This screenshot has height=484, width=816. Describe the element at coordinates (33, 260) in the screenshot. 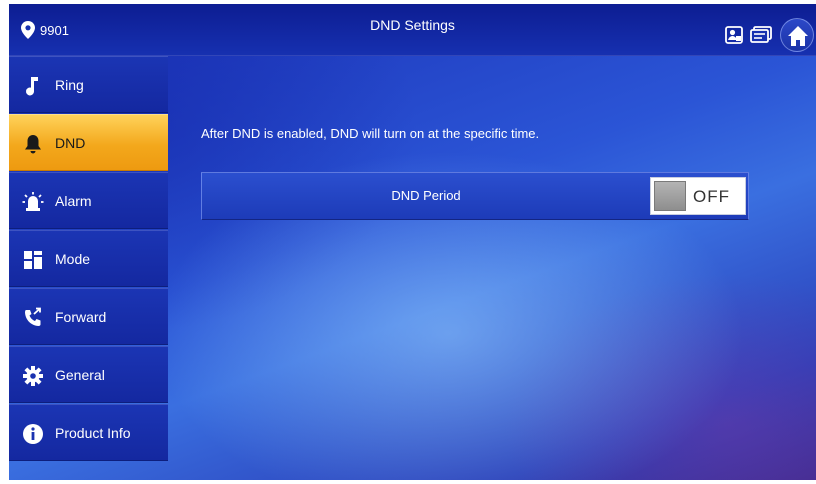

I see `grid-icon` at that location.